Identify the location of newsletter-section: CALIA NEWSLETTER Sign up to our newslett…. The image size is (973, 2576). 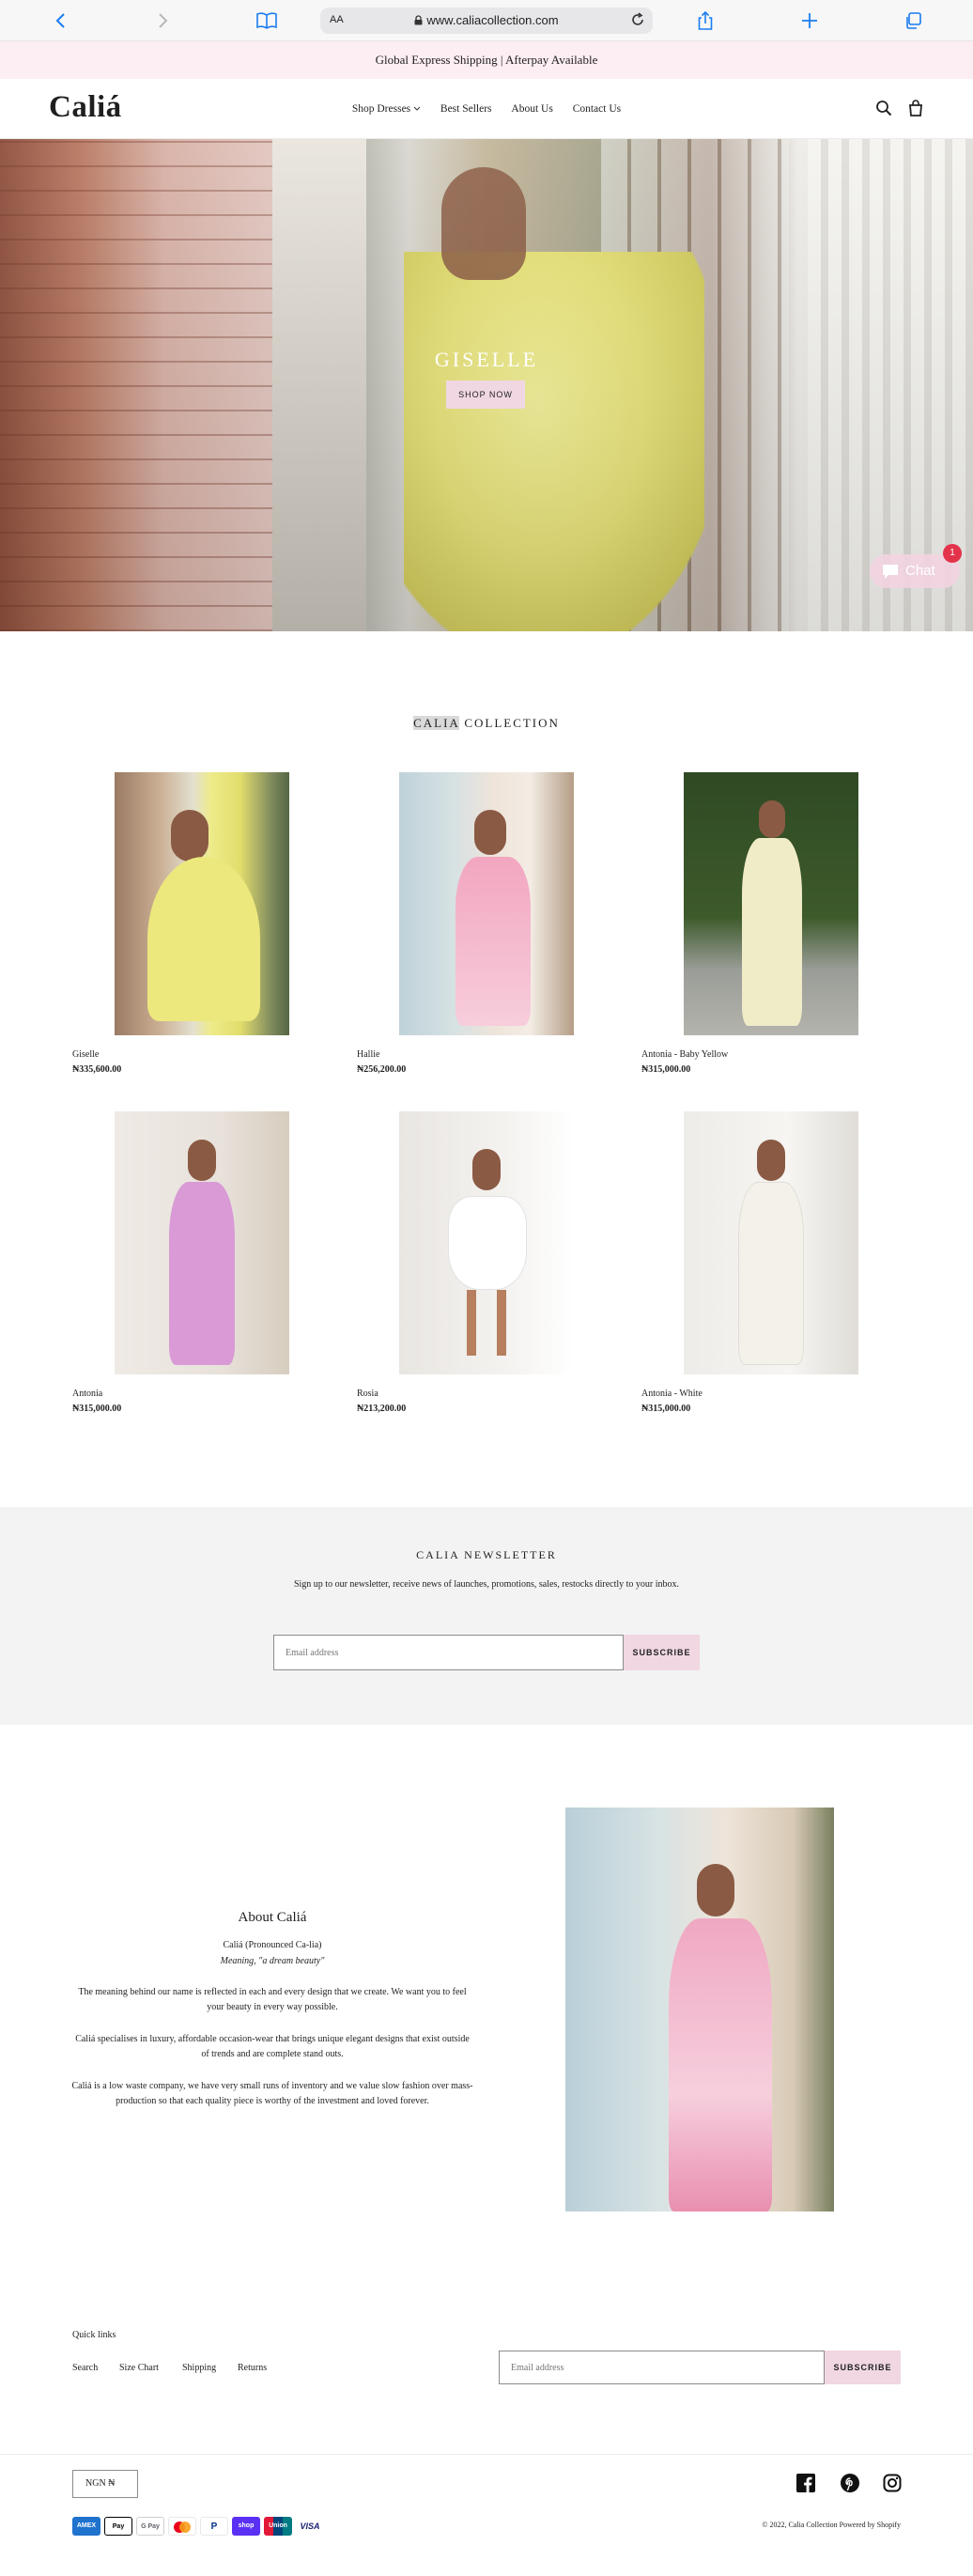
(486, 1616).